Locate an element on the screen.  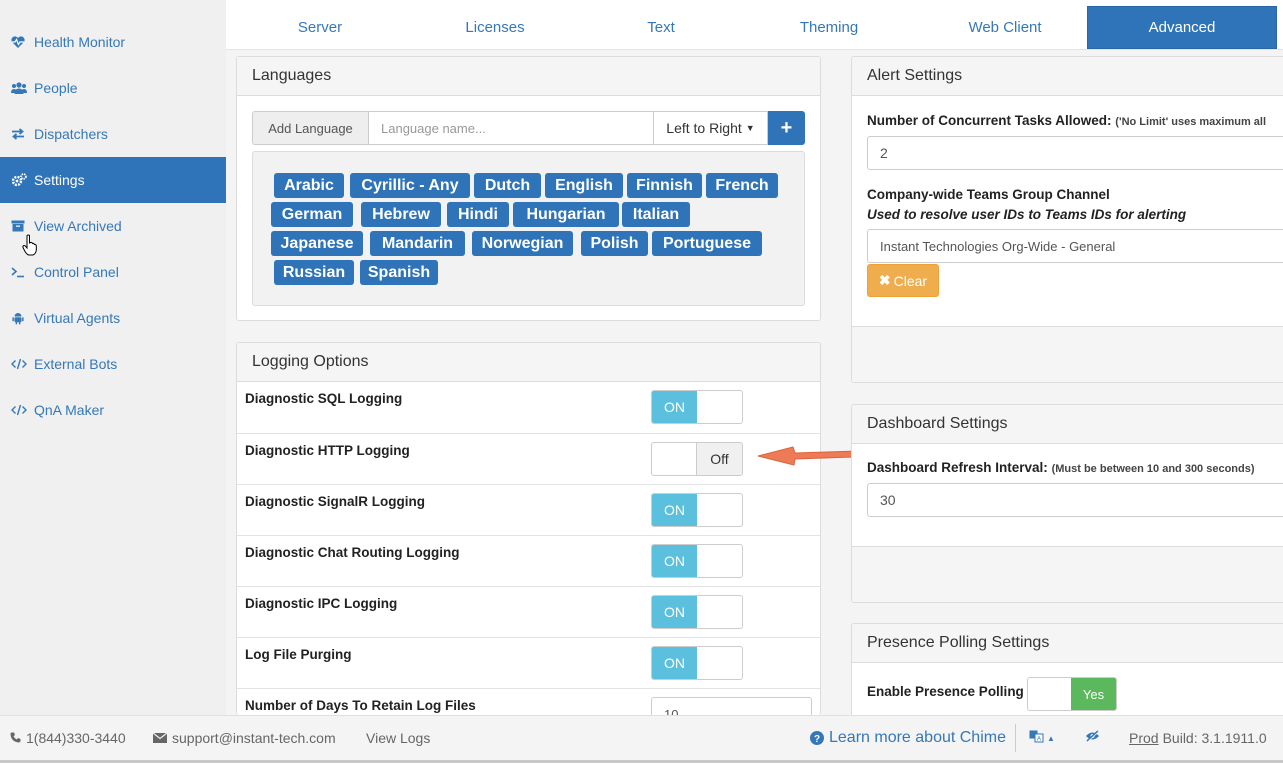
view-logs-link: View Logs is located at coordinates (398, 738).